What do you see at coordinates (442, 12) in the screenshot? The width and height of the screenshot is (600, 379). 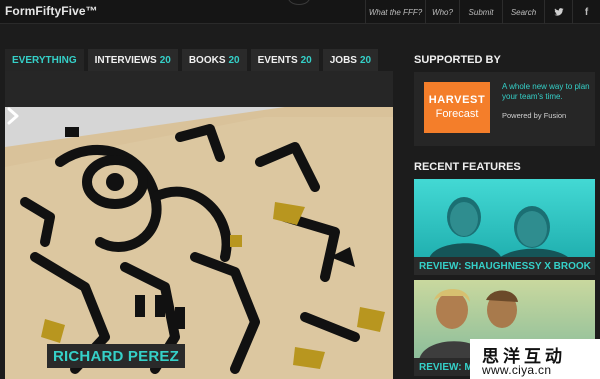 I see `nav-item-who: Who?` at bounding box center [442, 12].